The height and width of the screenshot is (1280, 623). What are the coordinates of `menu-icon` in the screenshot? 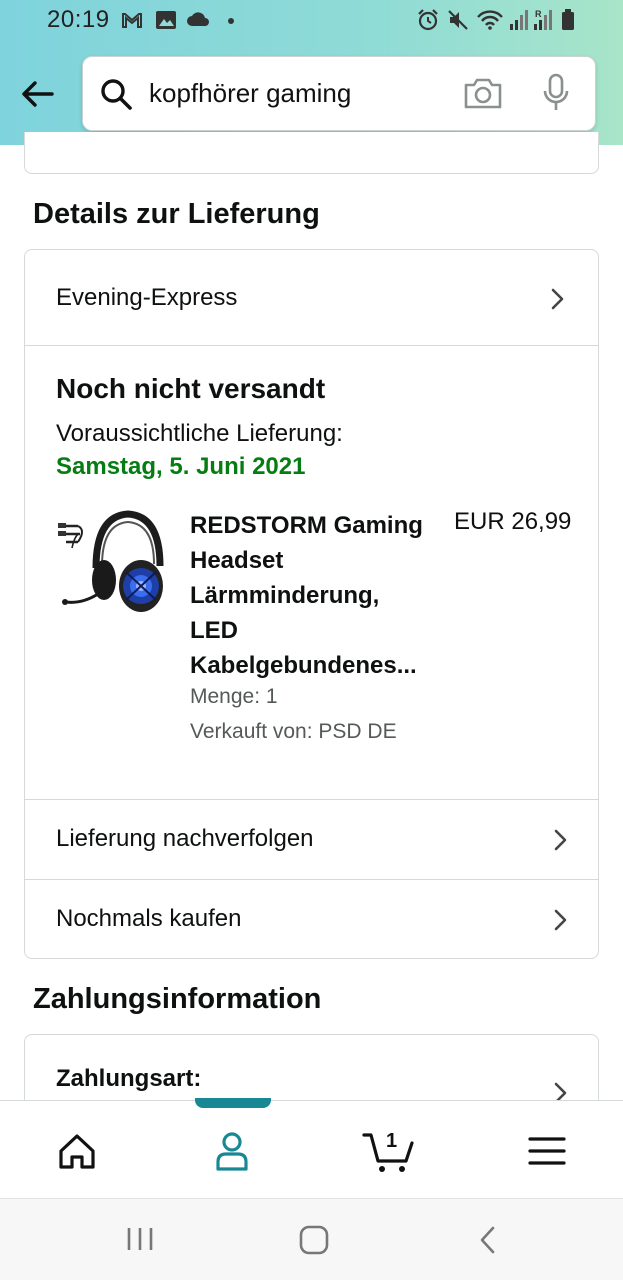 It's located at (547, 1151).